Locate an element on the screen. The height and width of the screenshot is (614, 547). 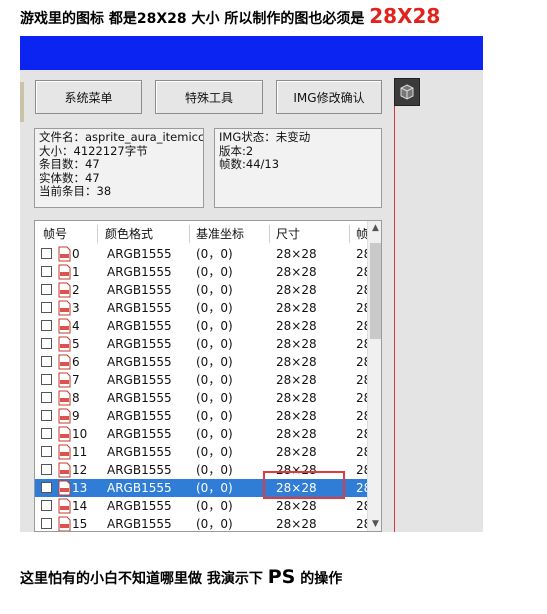
cell-frame: 6 is located at coordinates (76, 362).